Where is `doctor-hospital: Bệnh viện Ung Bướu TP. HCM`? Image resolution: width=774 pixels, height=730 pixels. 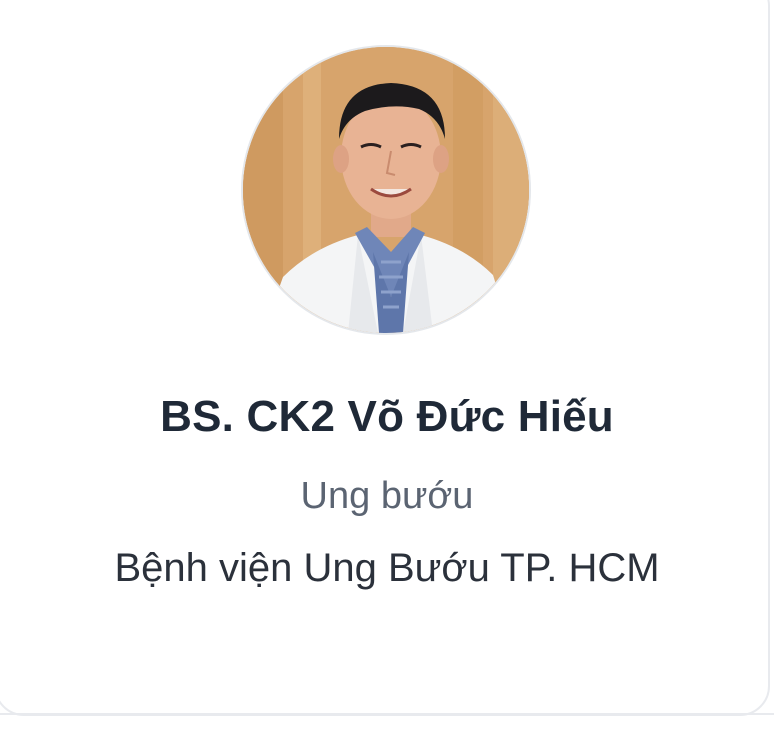 doctor-hospital: Bệnh viện Ung Bướu TP. HCM is located at coordinates (387, 568).